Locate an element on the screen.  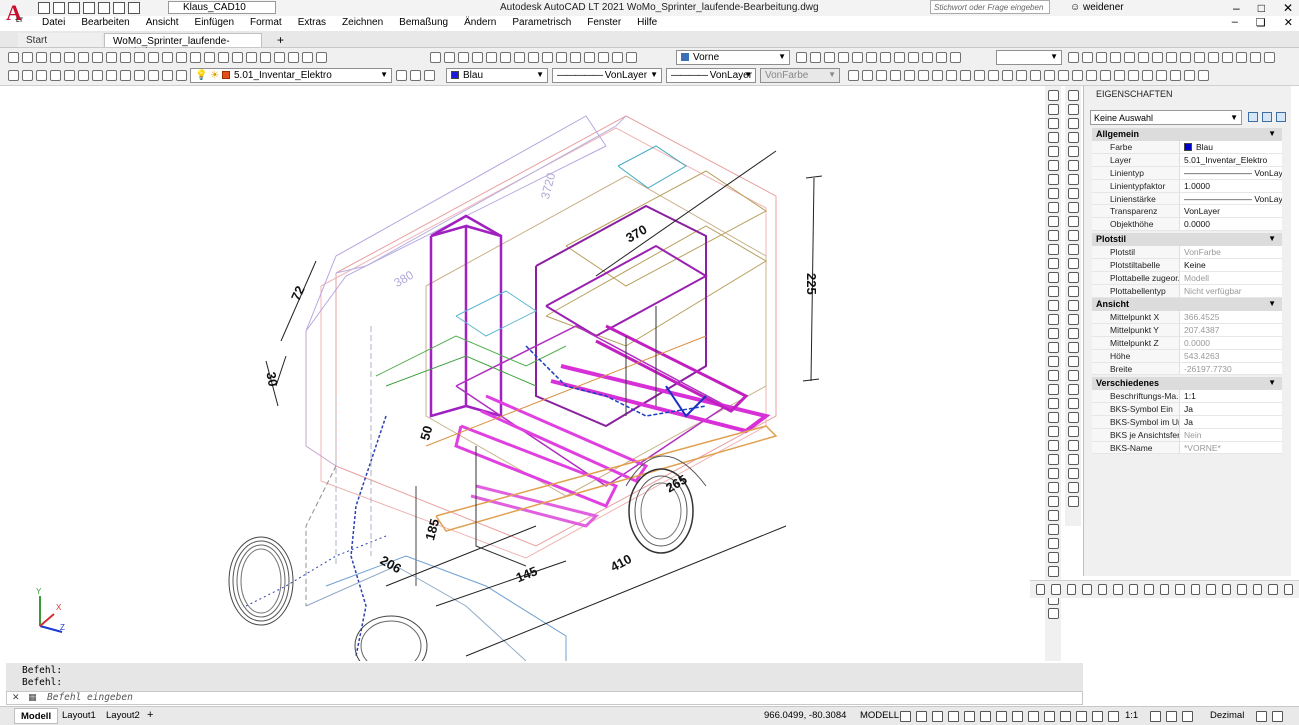
property-value: Keine is located at coordinates (1231, 265).